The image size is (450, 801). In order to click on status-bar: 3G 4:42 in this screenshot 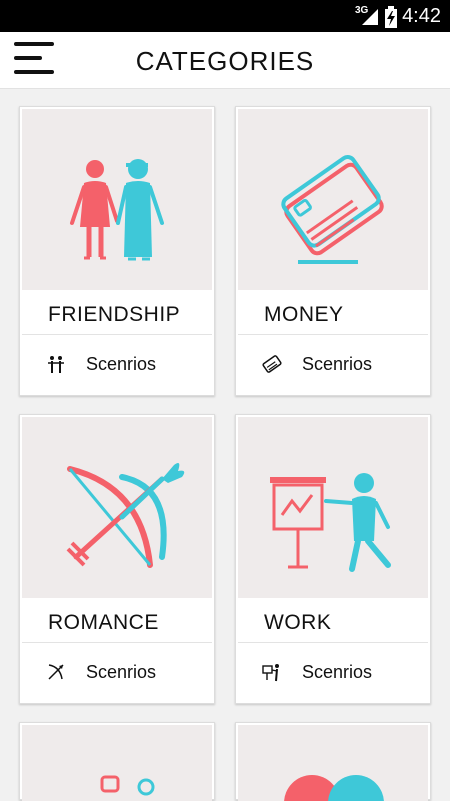, I will do `click(225, 16)`.